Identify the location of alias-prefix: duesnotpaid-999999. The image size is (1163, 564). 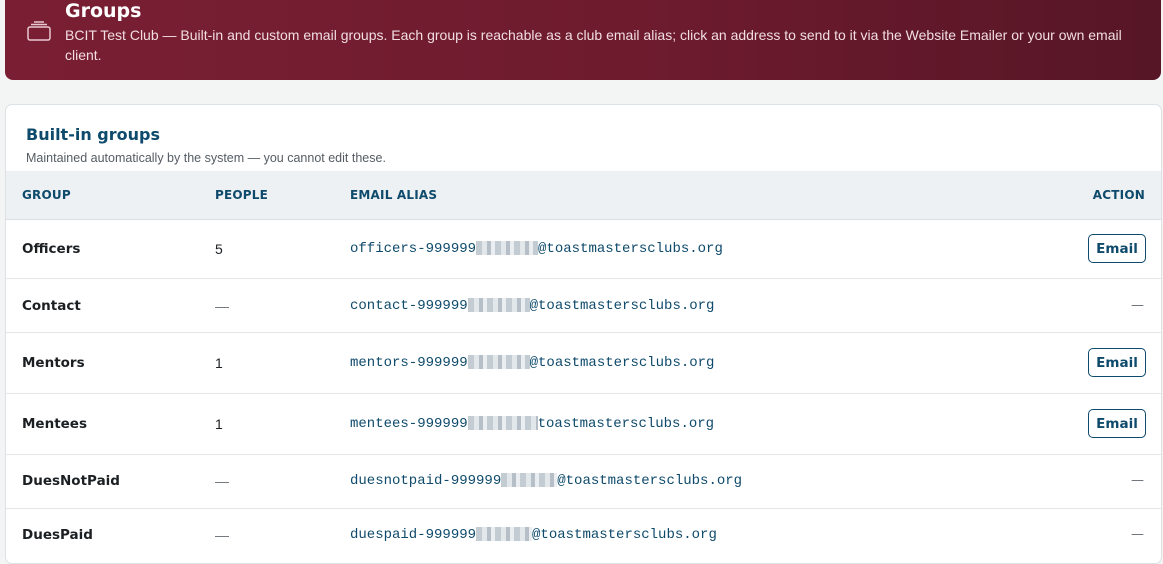
(426, 481).